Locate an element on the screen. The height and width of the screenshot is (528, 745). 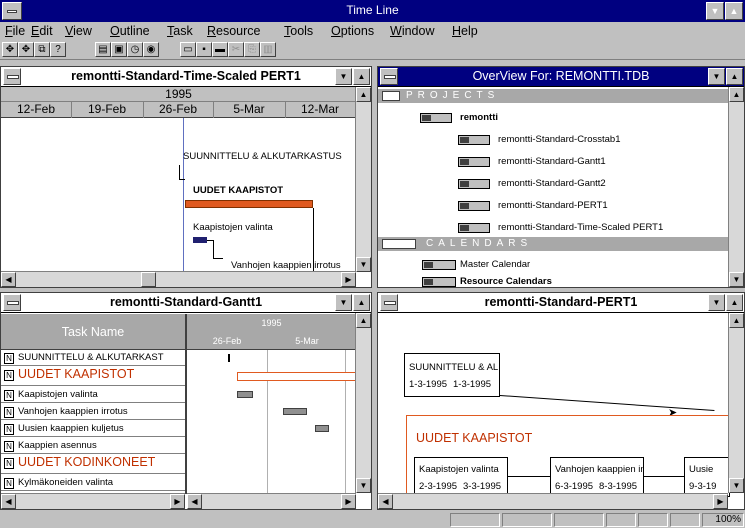
scroll-thumb is located at coordinates (148, 279).